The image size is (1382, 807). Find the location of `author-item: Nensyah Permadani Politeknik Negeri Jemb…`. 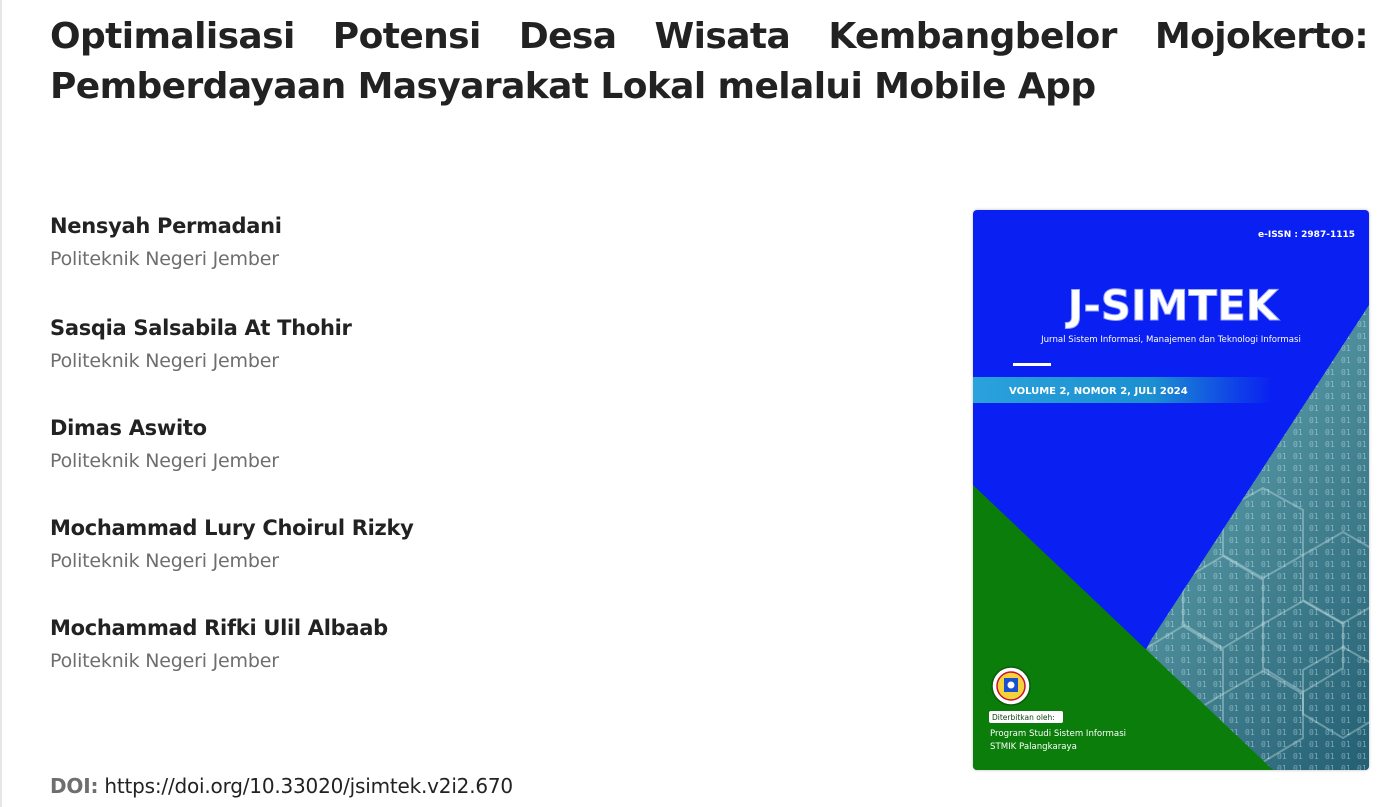

author-item: Nensyah Permadani Politeknik Negeri Jemb… is located at coordinates (400, 242).